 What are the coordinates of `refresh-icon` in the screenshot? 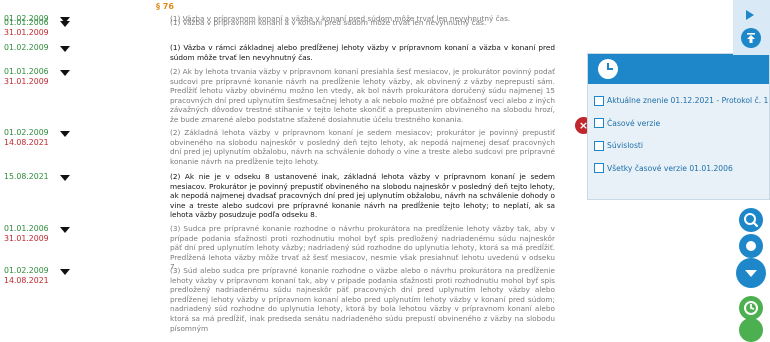 It's located at (751, 308).